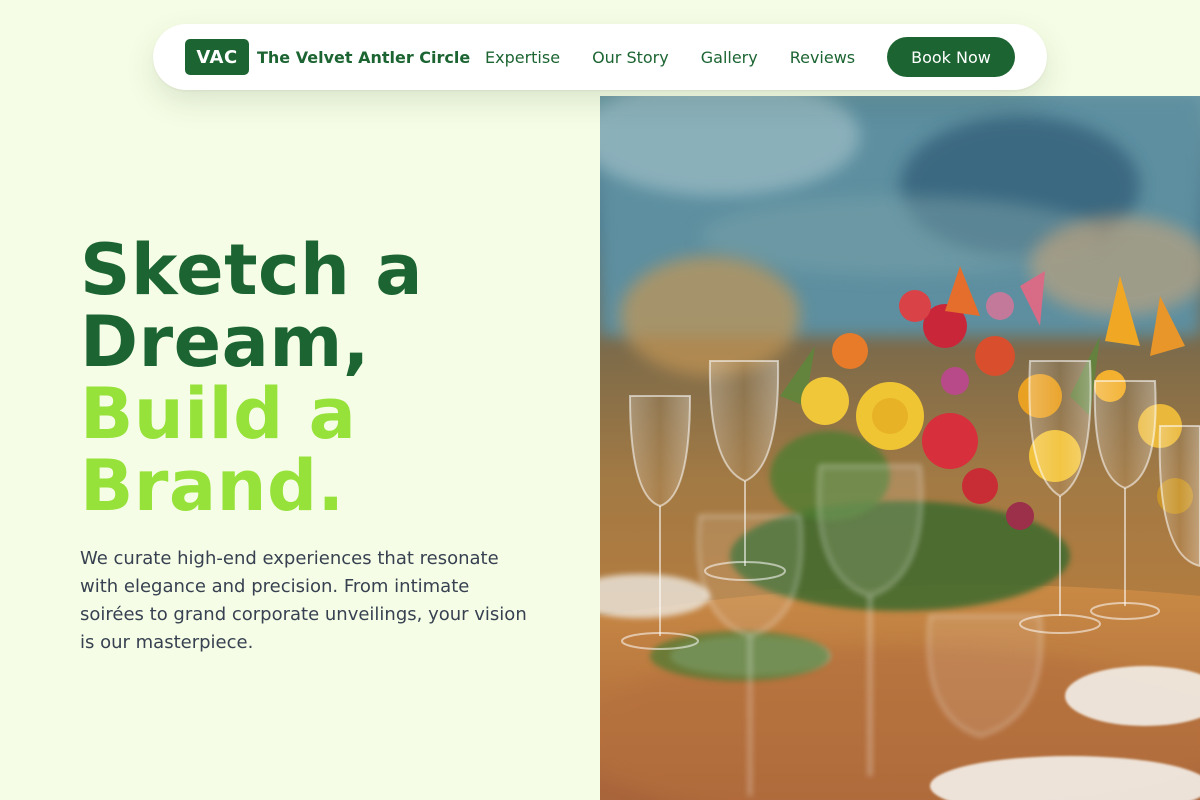 The image size is (1200, 800). What do you see at coordinates (217, 57) in the screenshot?
I see `brand-badge: VAC` at bounding box center [217, 57].